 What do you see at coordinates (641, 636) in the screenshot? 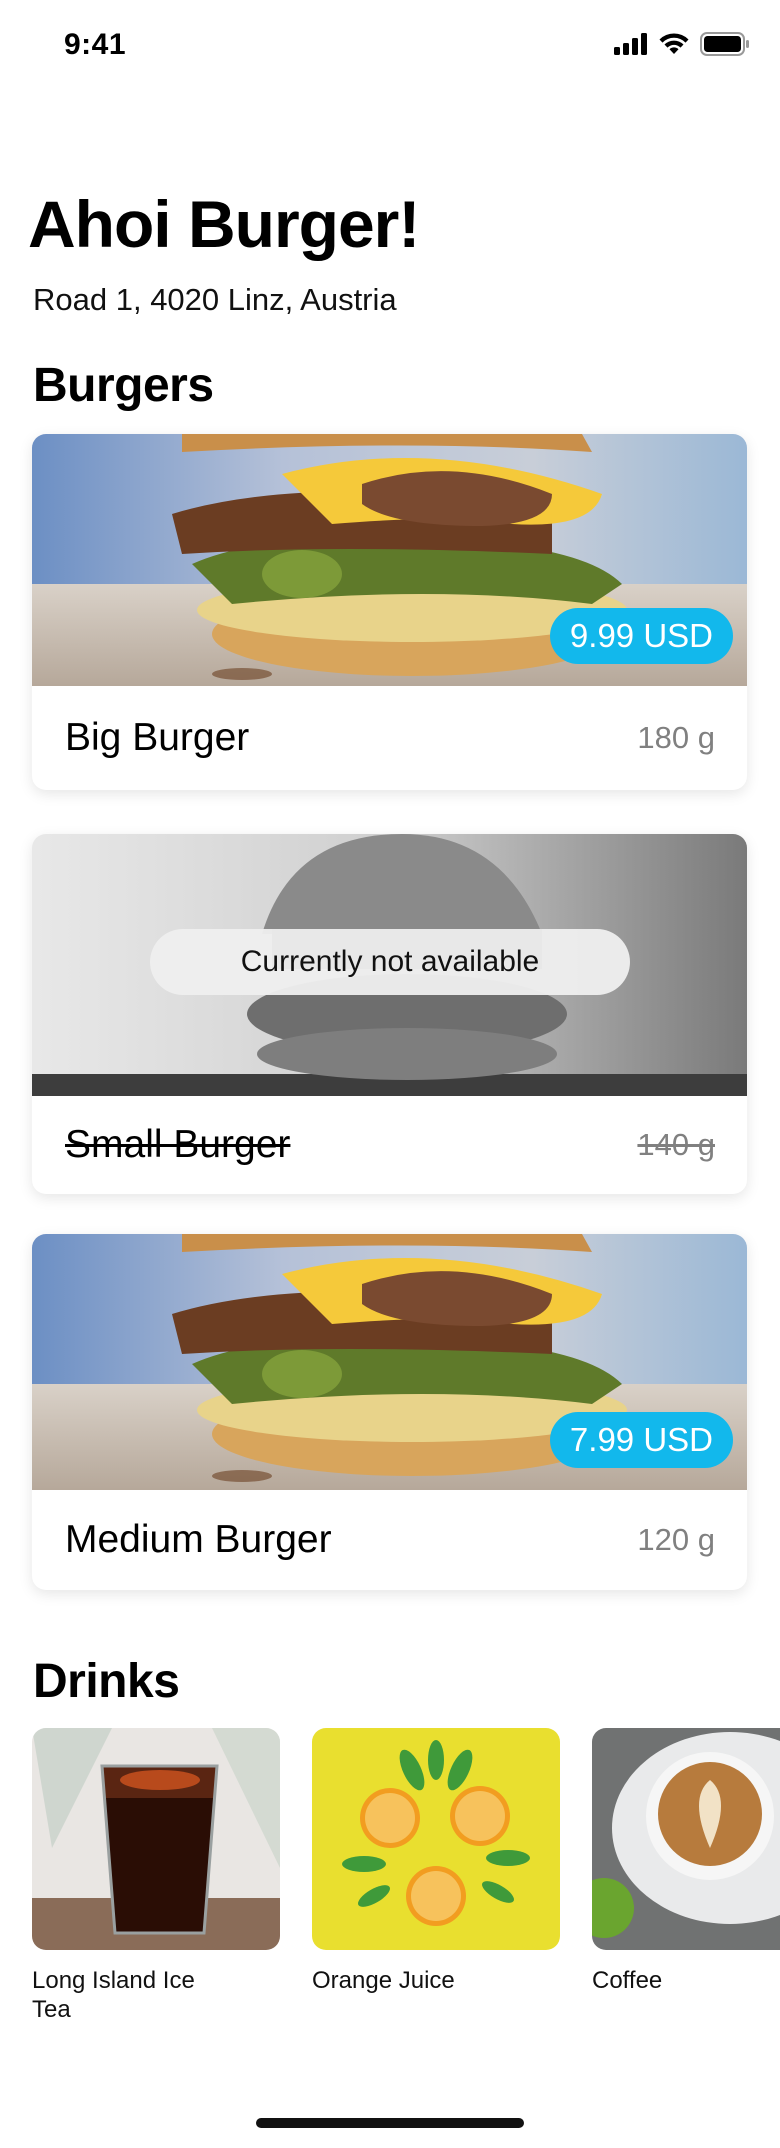
I see `price-badge: 9.99 USD` at bounding box center [641, 636].